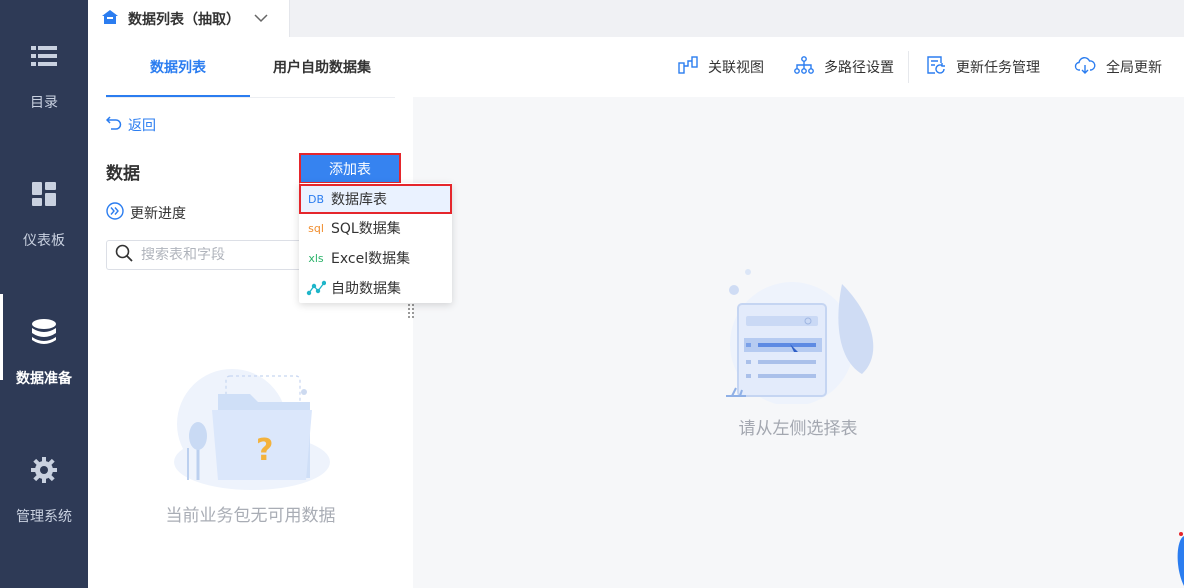 Image resolution: width=1184 pixels, height=588 pixels. What do you see at coordinates (44, 332) in the screenshot?
I see `database-icon` at bounding box center [44, 332].